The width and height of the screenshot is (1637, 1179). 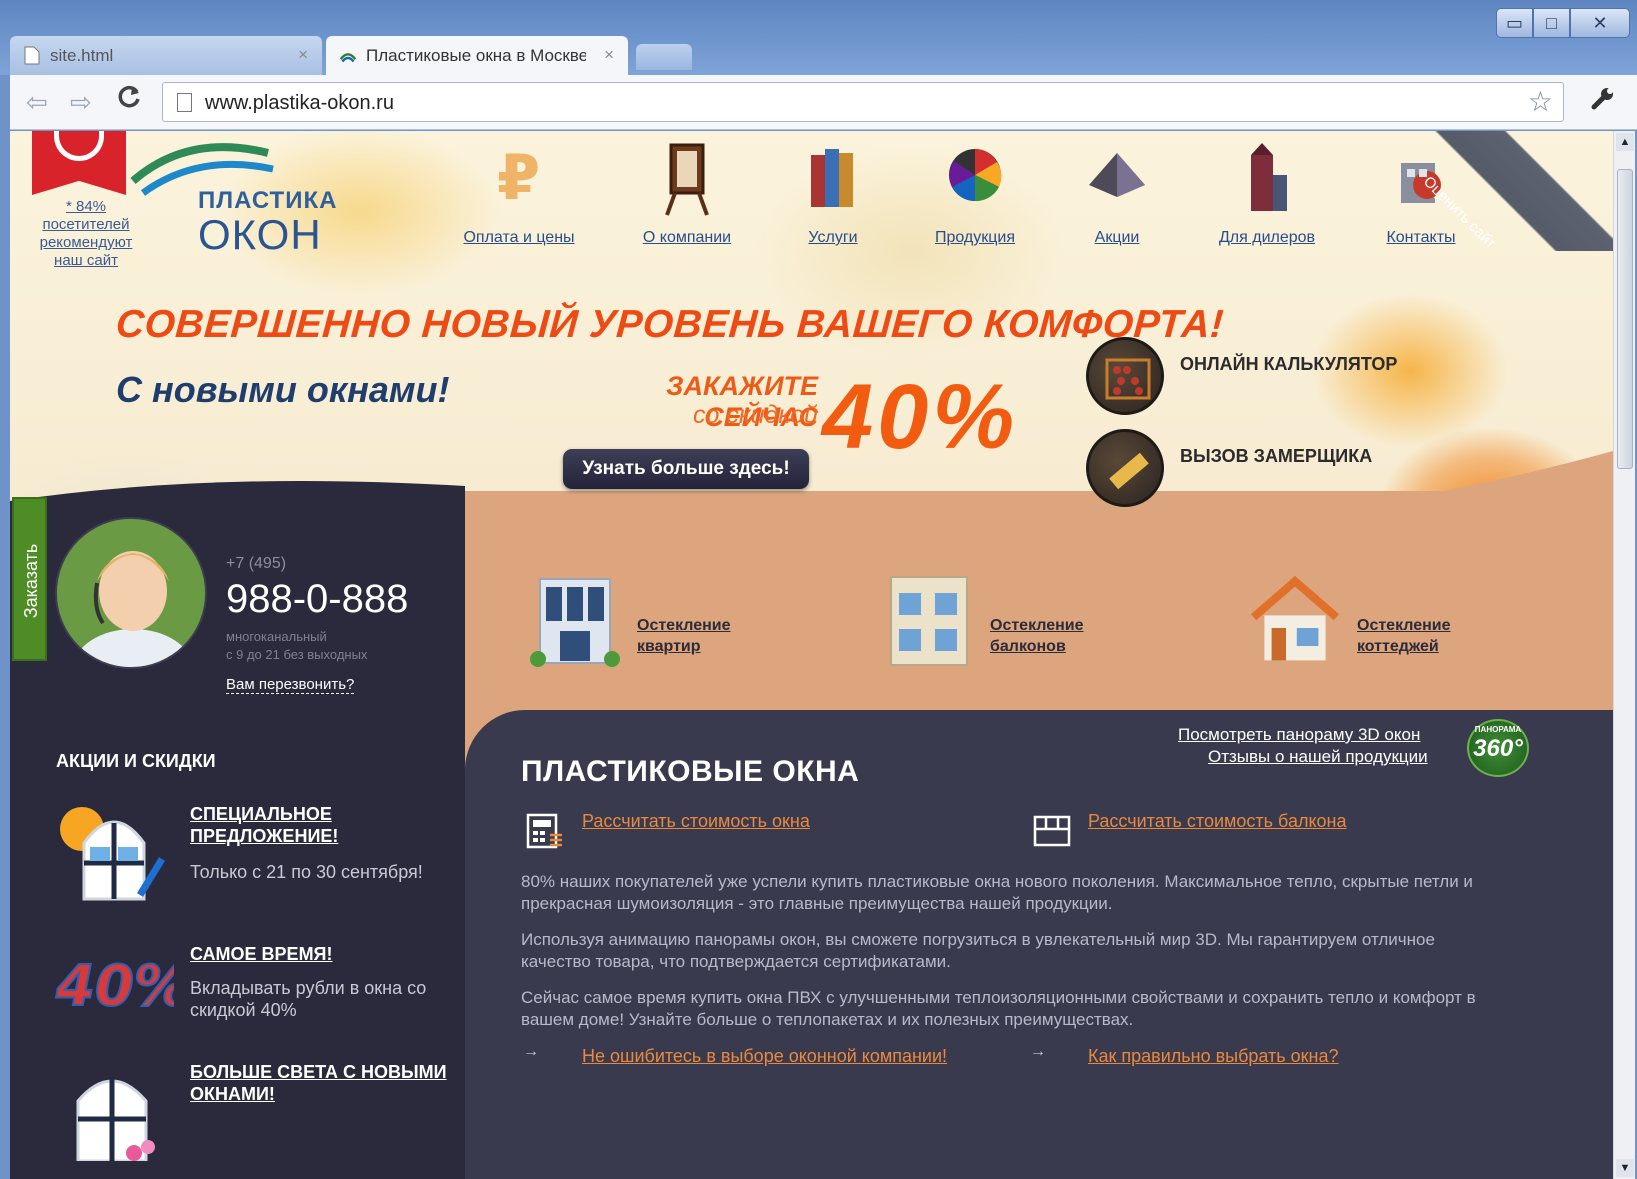 What do you see at coordinates (276, 636) in the screenshot?
I see `phone-note: многоканальный` at bounding box center [276, 636].